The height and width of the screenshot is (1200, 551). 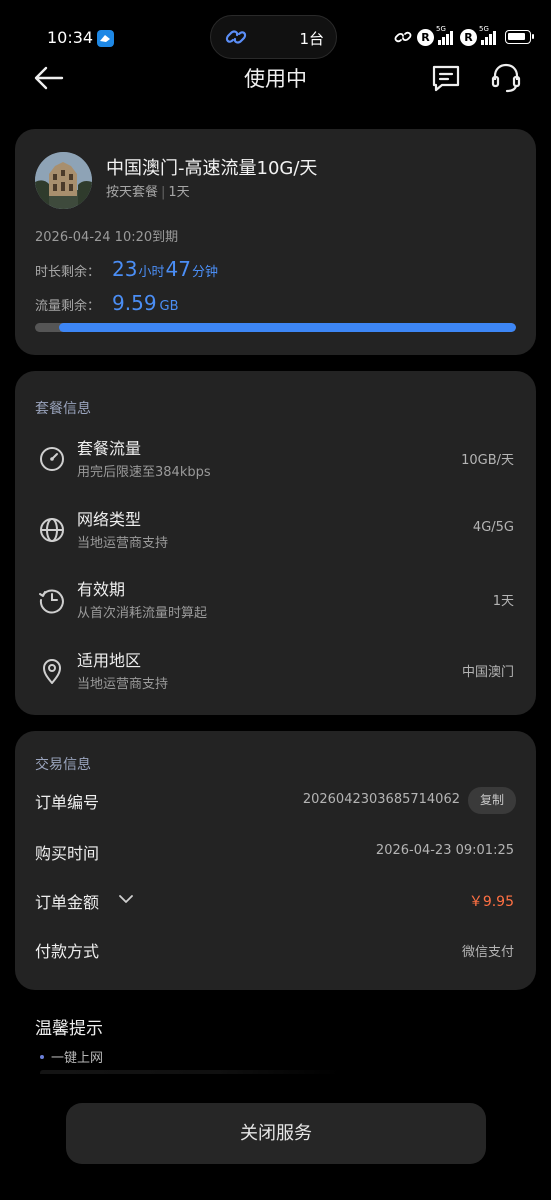 I want to click on plan-duration: 1天, so click(x=179, y=192).